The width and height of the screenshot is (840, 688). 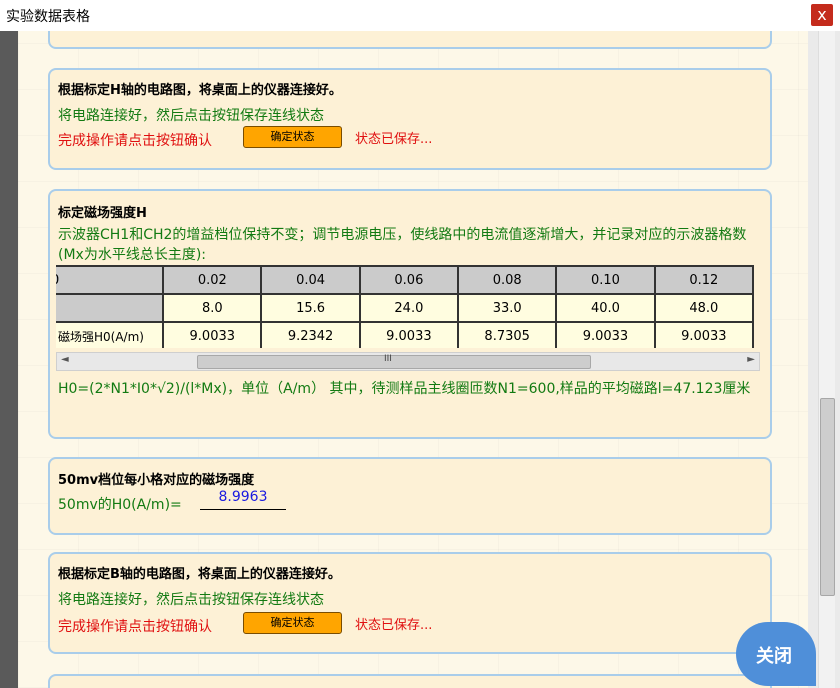 I want to click on scrollbar-thumb: III, so click(x=394, y=361).